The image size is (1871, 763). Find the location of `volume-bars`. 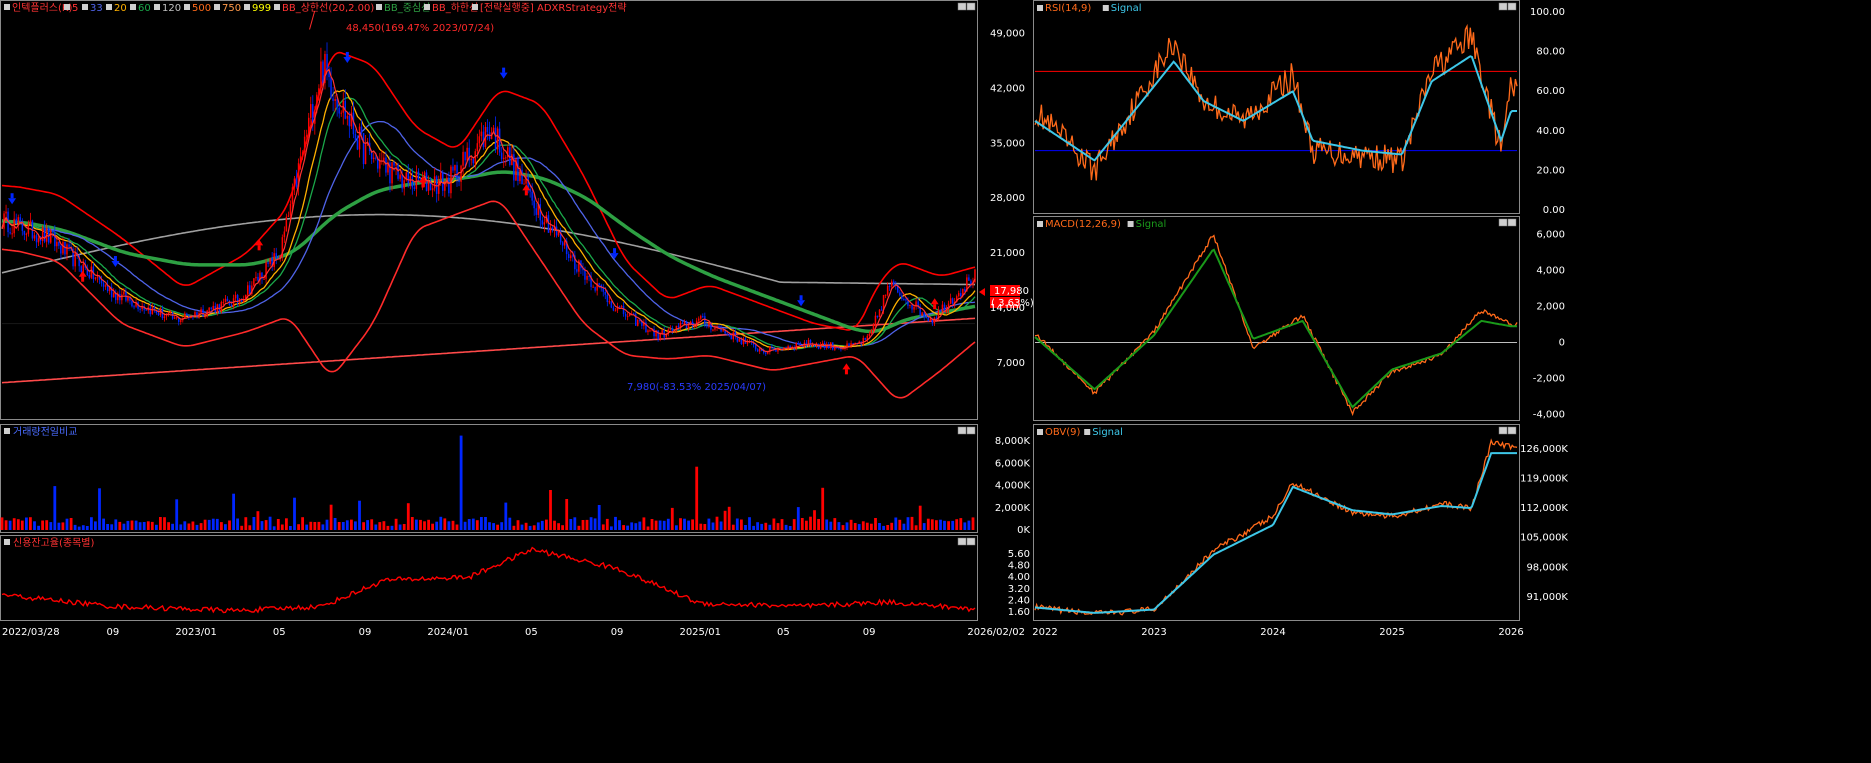

volume-bars is located at coordinates (487, 482).